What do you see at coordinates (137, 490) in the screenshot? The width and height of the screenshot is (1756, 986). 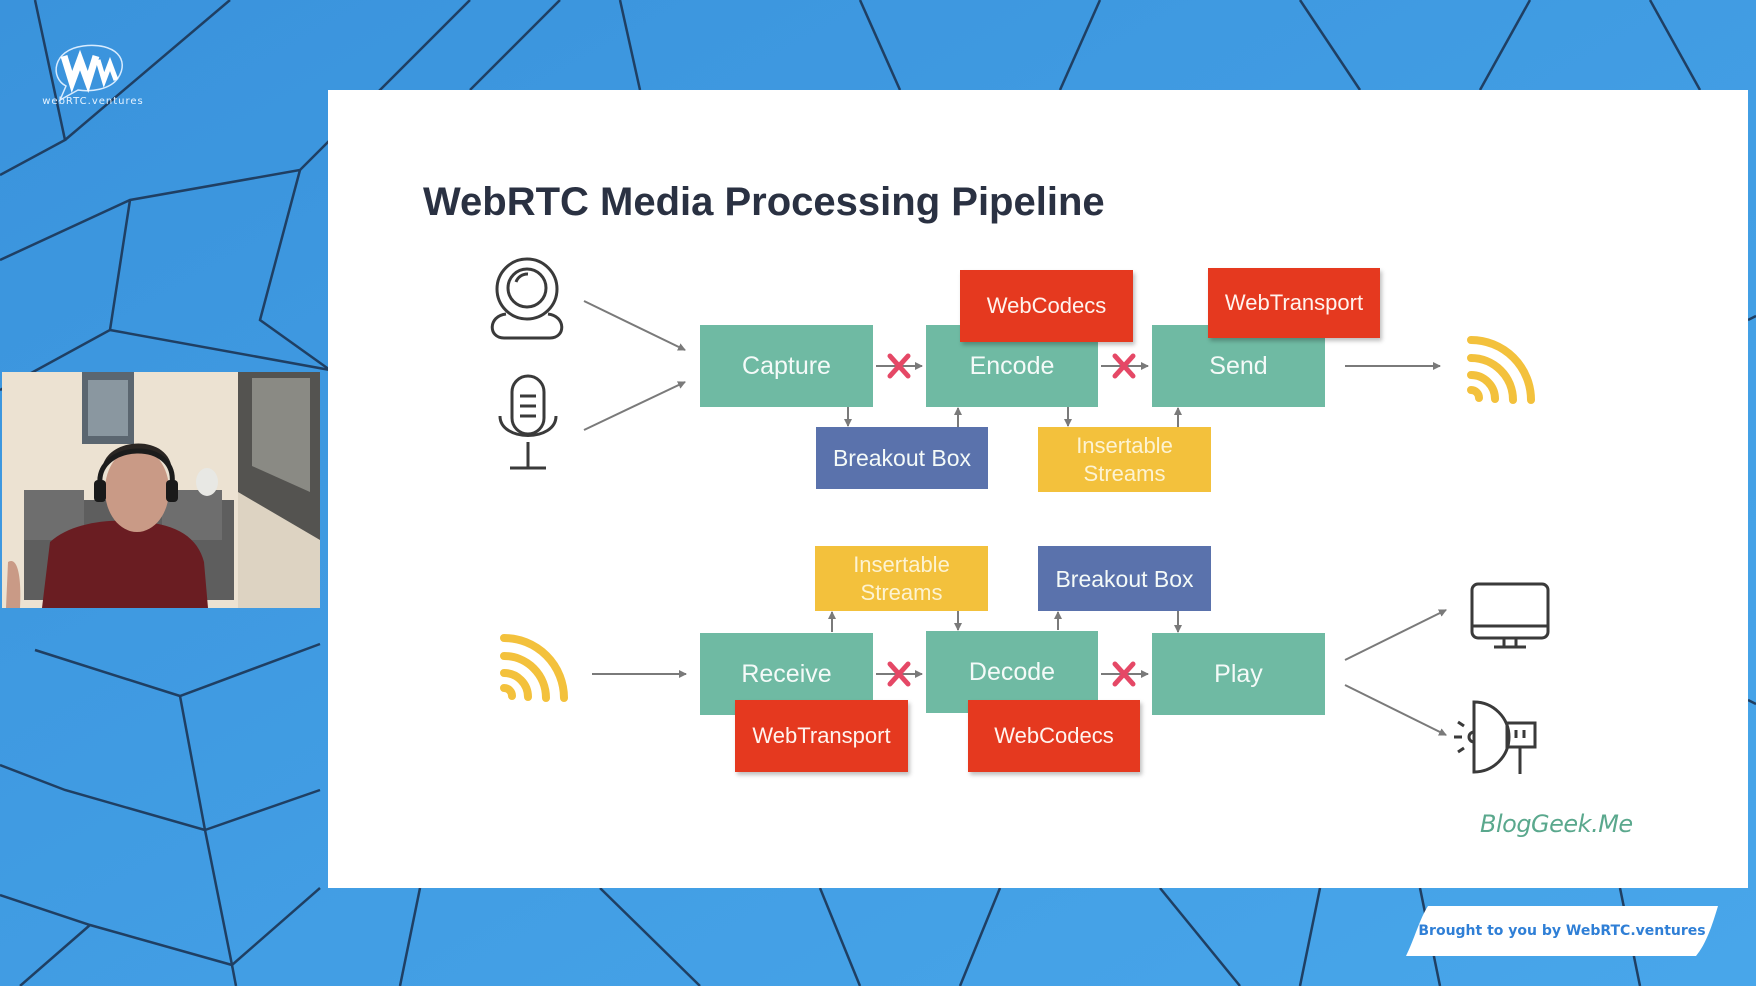 I see `presenter-face` at bounding box center [137, 490].